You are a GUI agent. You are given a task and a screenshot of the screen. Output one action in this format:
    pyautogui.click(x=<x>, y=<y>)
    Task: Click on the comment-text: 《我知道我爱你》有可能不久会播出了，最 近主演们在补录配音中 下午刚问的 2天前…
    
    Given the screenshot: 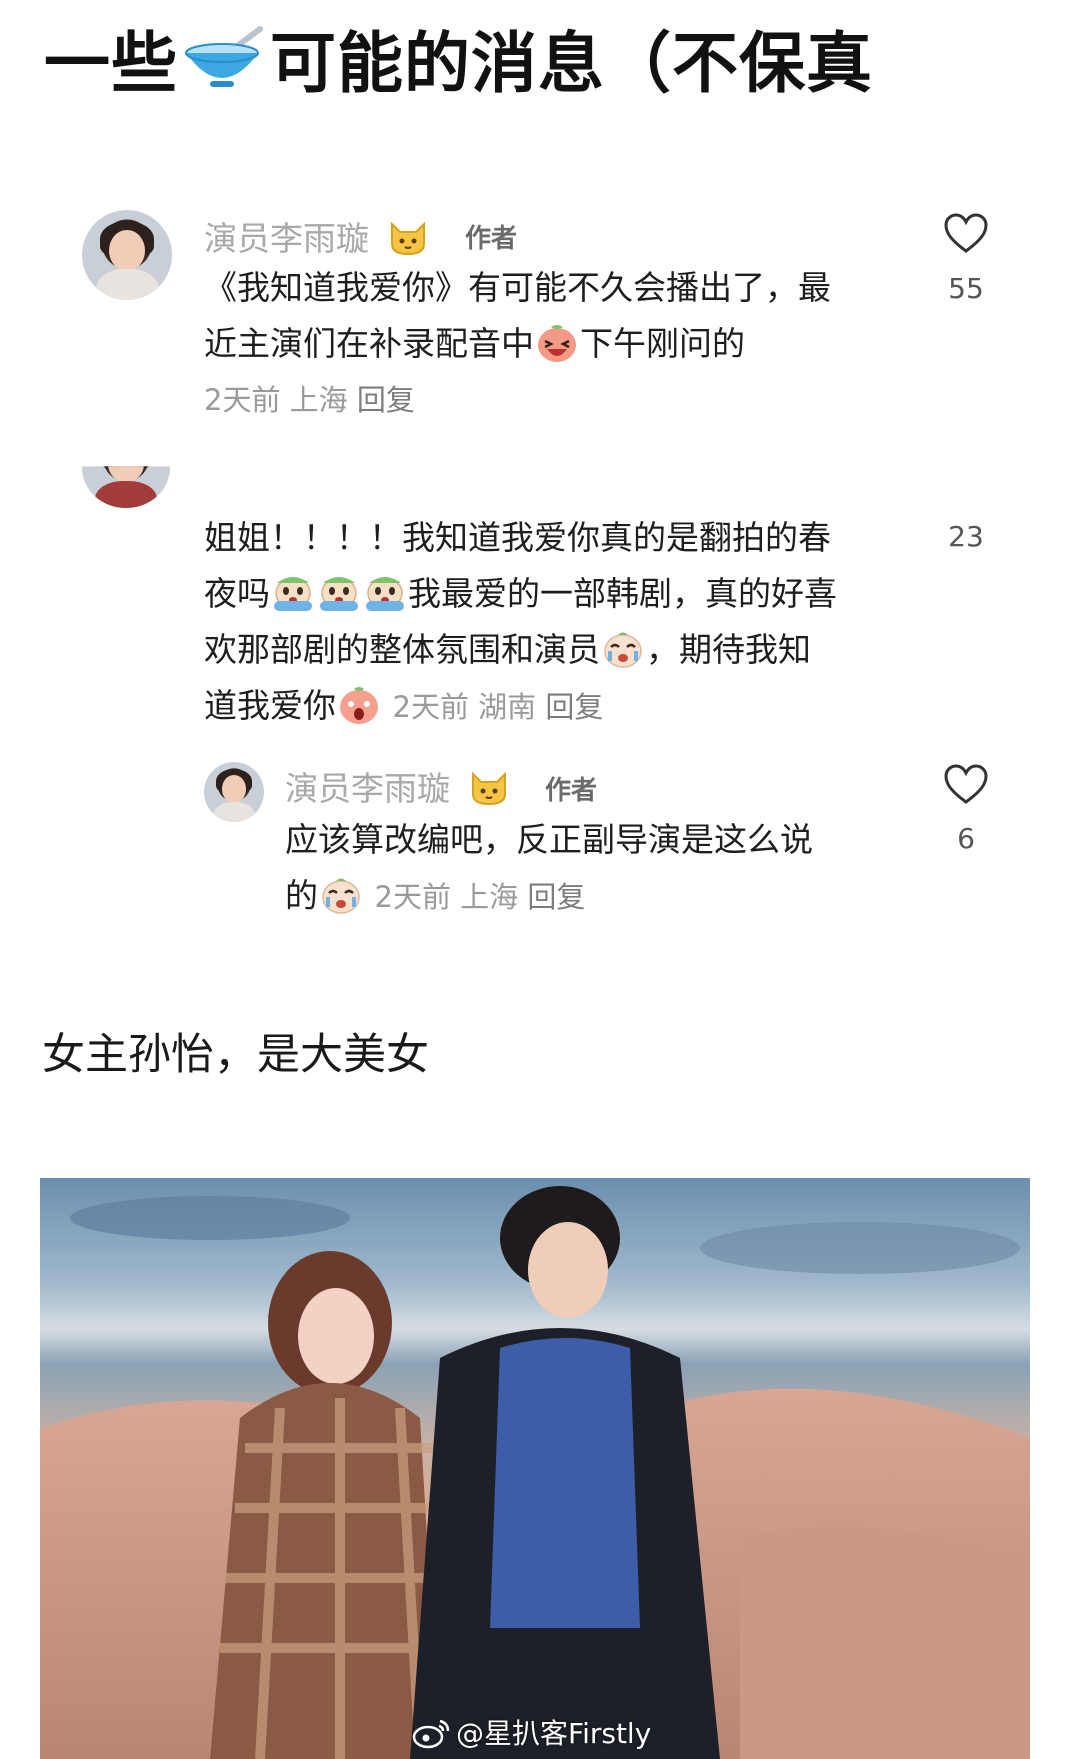 What is the action you would take?
    pyautogui.click(x=517, y=342)
    